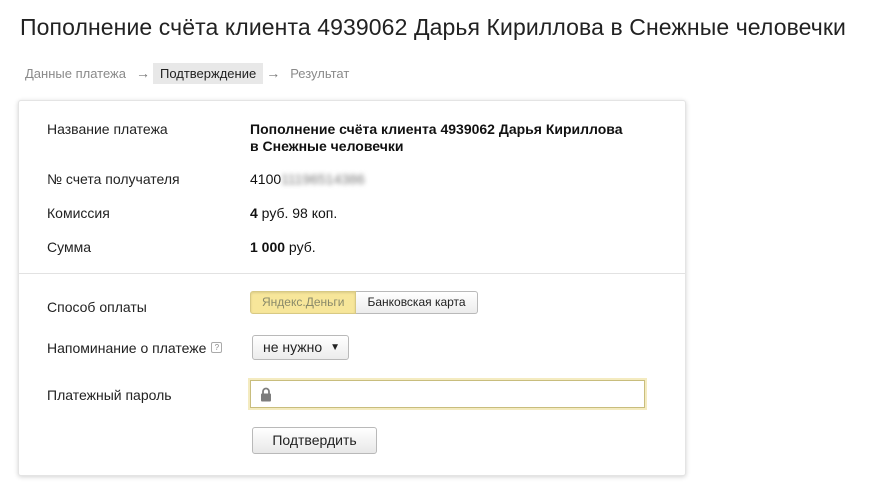 The height and width of the screenshot is (488, 884). What do you see at coordinates (127, 348) in the screenshot?
I see `reminder-label-text: Напоминание о платеже` at bounding box center [127, 348].